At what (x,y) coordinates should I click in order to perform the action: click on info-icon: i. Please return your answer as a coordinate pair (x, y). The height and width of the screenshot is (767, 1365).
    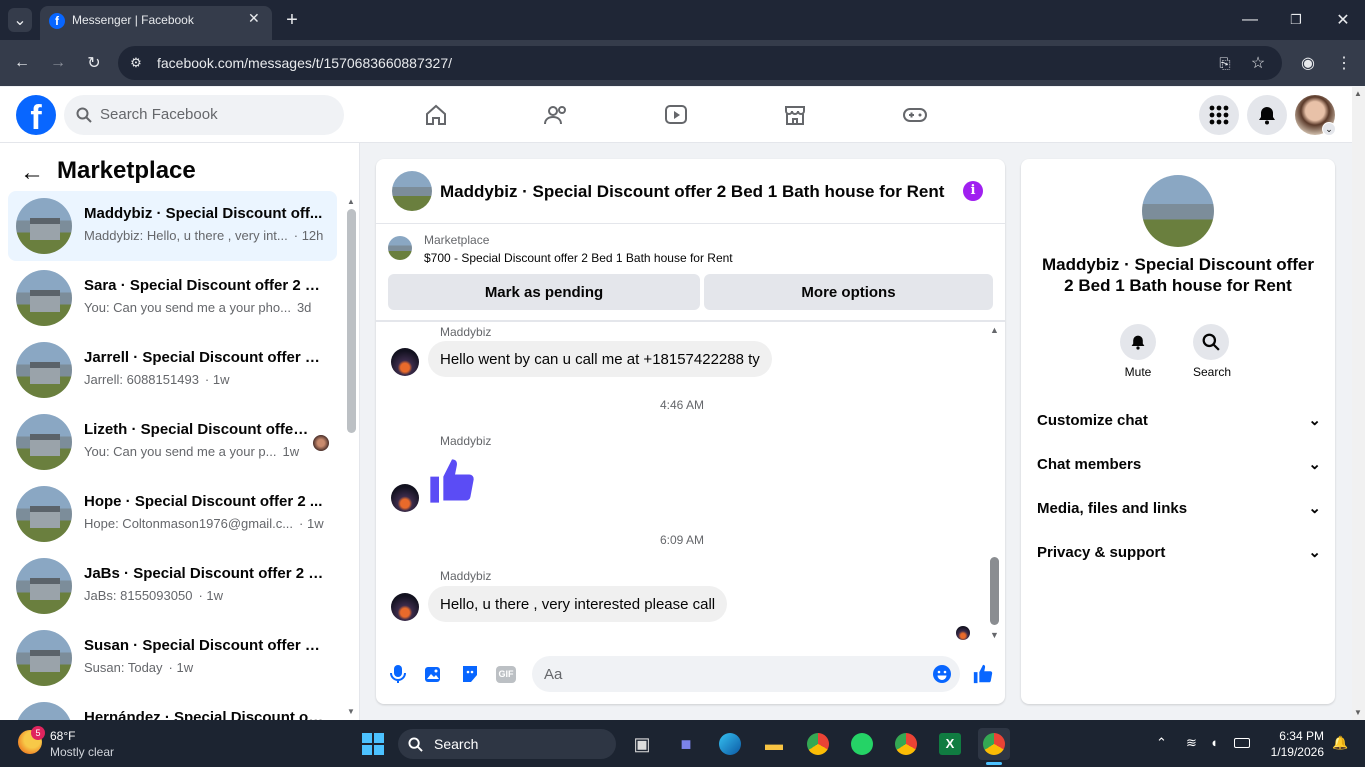
    Looking at the image, I should click on (973, 191).